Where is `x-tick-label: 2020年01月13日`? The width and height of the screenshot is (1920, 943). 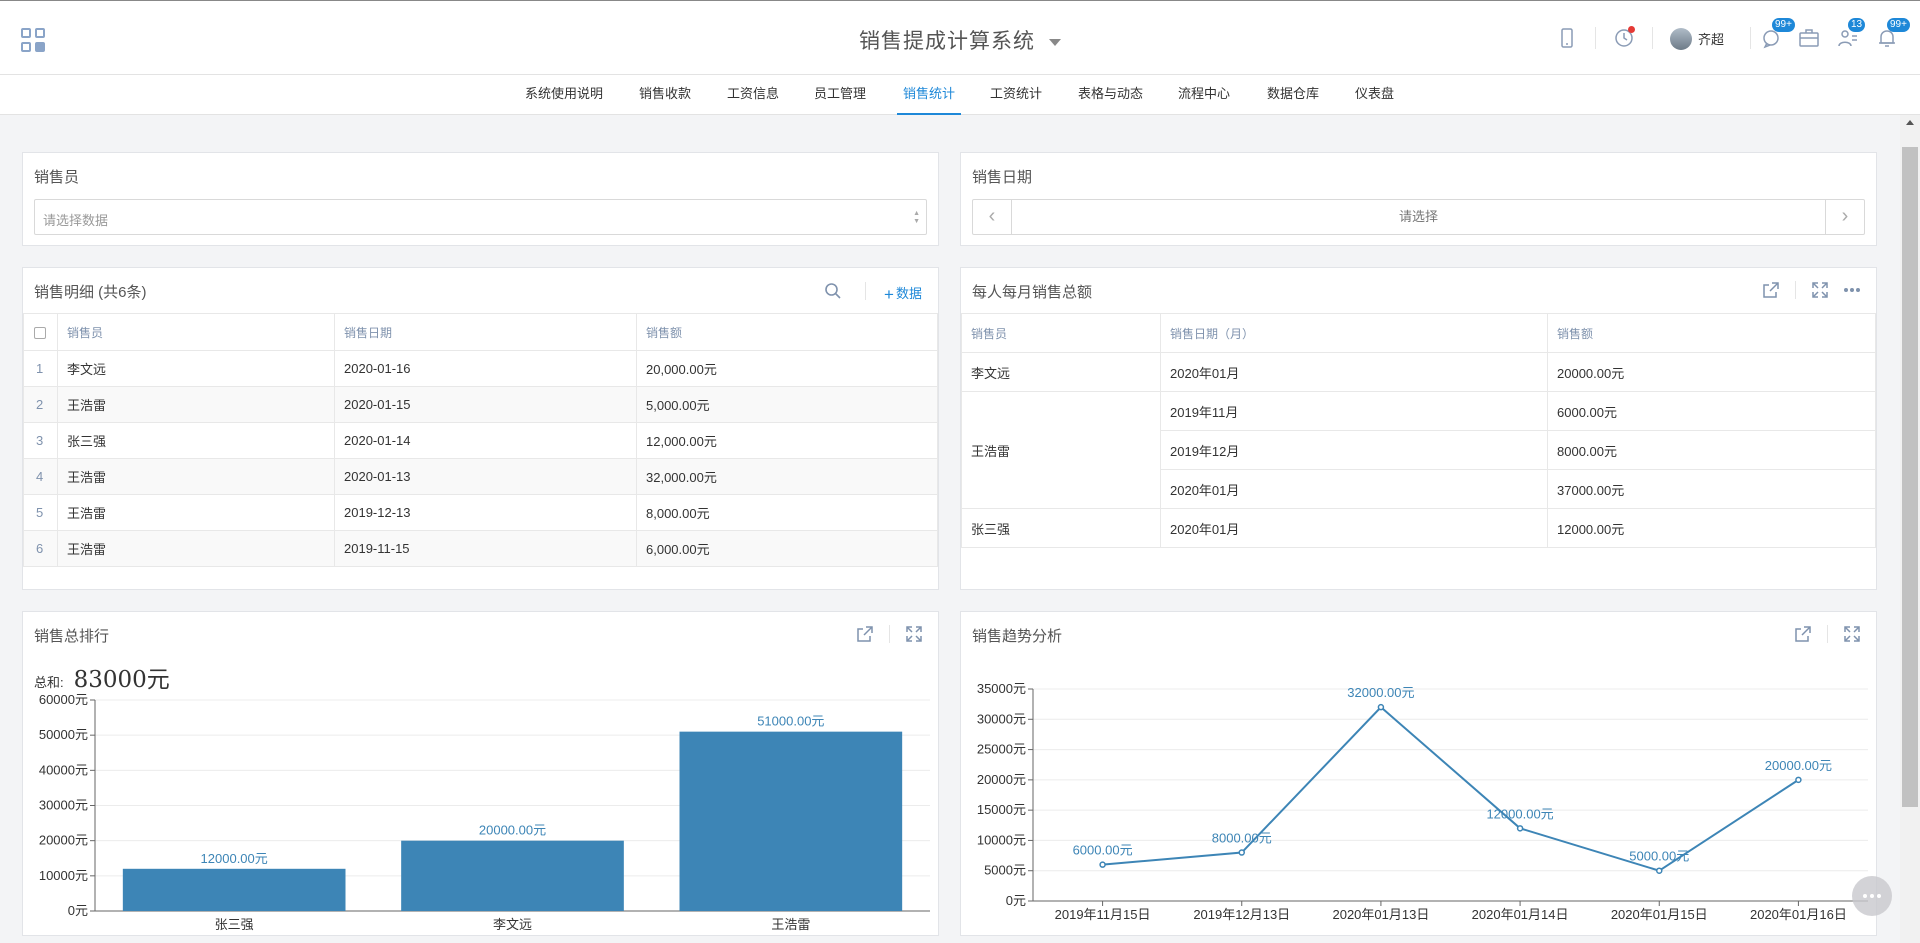 x-tick-label: 2020年01月13日 is located at coordinates (1380, 914).